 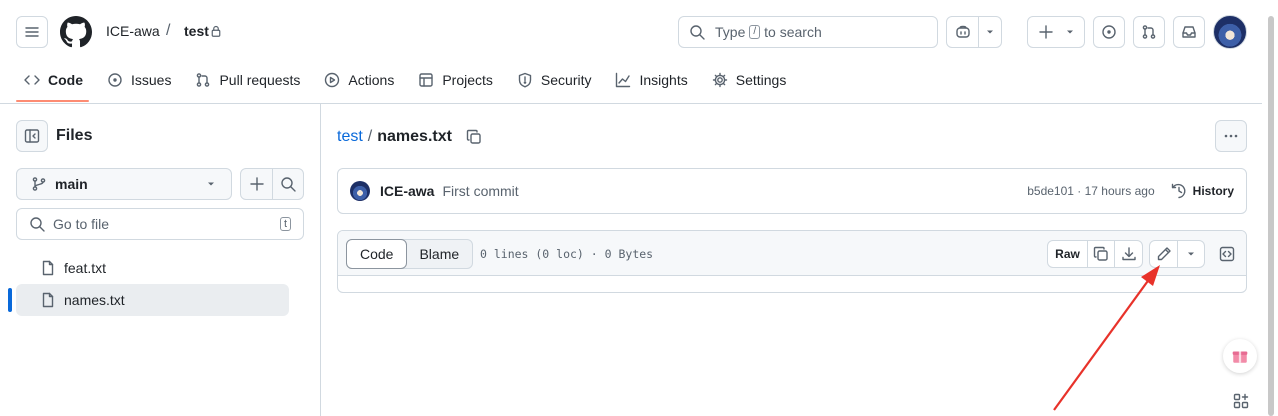 I want to click on copilot-icon, so click(x=962, y=31).